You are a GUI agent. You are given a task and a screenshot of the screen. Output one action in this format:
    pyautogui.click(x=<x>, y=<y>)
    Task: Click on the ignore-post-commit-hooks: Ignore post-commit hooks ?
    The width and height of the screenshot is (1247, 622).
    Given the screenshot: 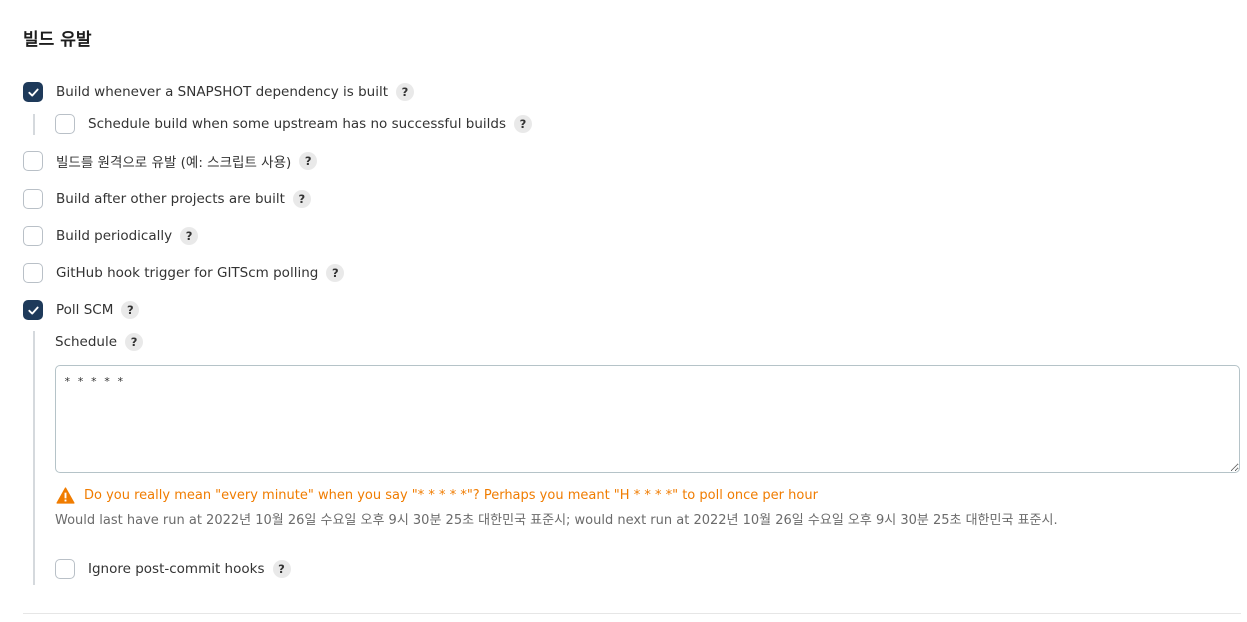 What is the action you would take?
    pyautogui.click(x=173, y=569)
    